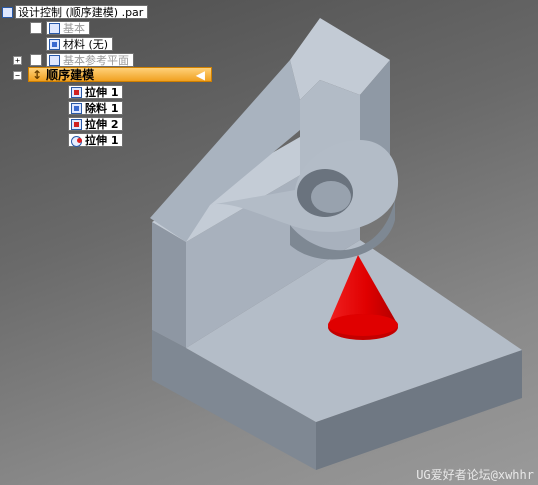  Describe the element at coordinates (90, 60) in the screenshot. I see `tree-refplanes: 基本参考平面` at that location.